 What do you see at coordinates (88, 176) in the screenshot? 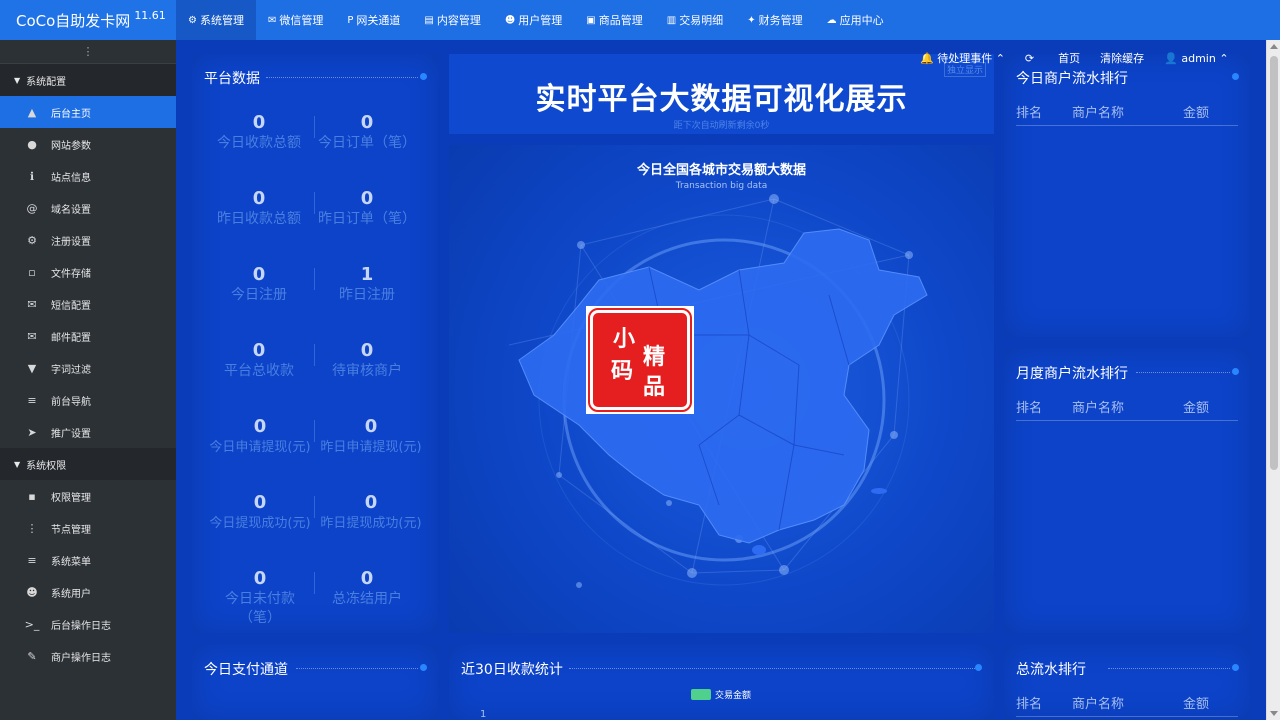
I see `sidebar-item-site-info: ℹ 站点信息` at bounding box center [88, 176].